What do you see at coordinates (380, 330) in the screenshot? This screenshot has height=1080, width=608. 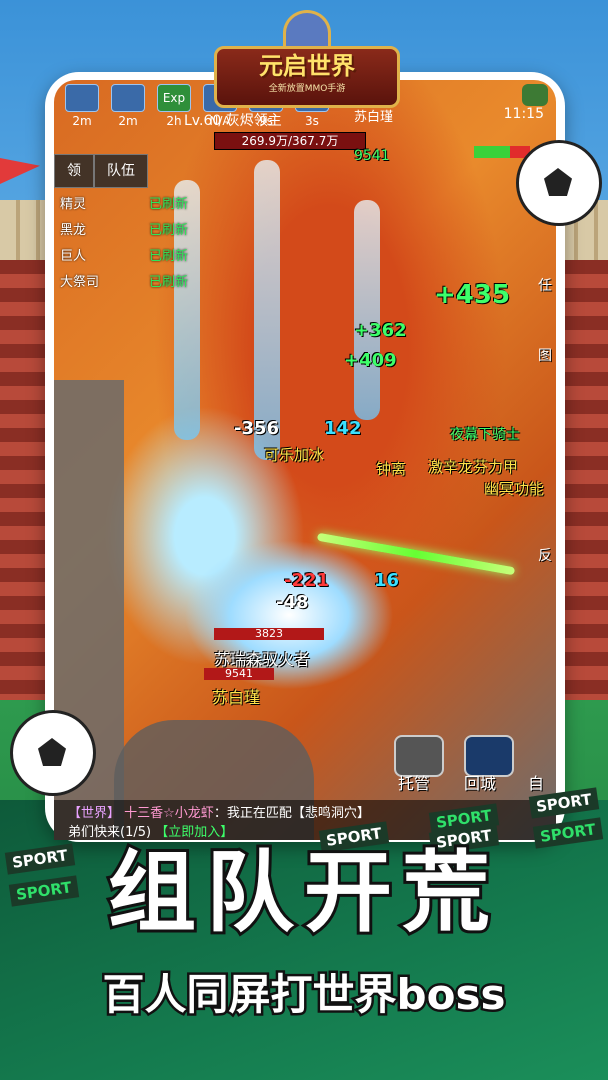 I see `damage-number: +362` at bounding box center [380, 330].